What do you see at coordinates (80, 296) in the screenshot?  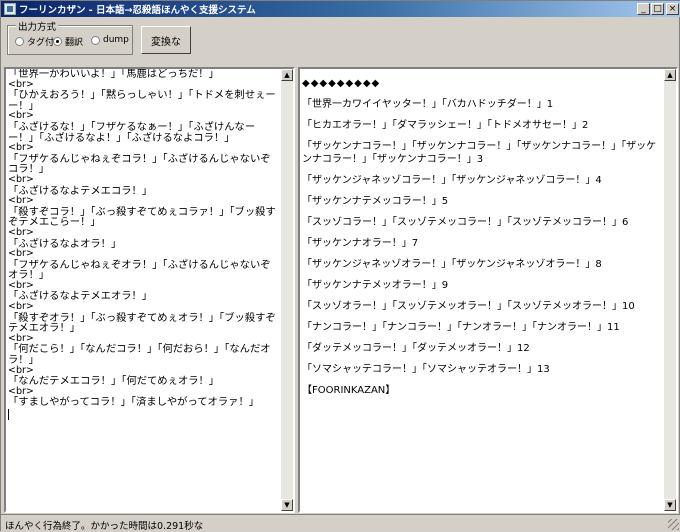 I see `input-line: 「ふざけるなよテメエオラ！」` at bounding box center [80, 296].